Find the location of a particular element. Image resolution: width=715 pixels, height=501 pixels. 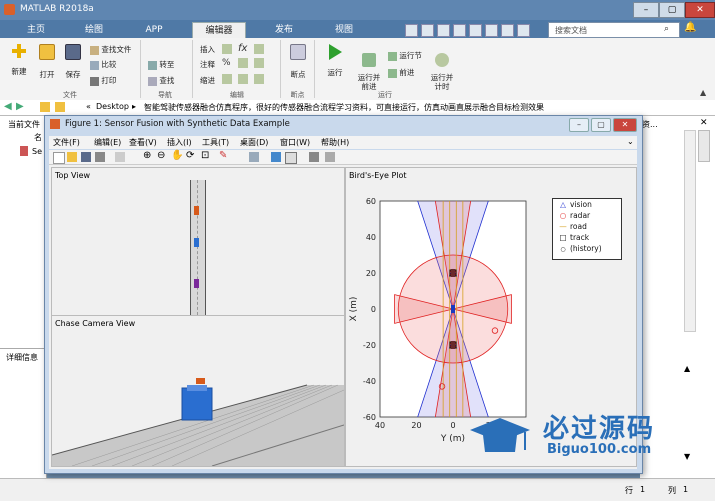

hide-tools-icon is located at coordinates (314, 157).